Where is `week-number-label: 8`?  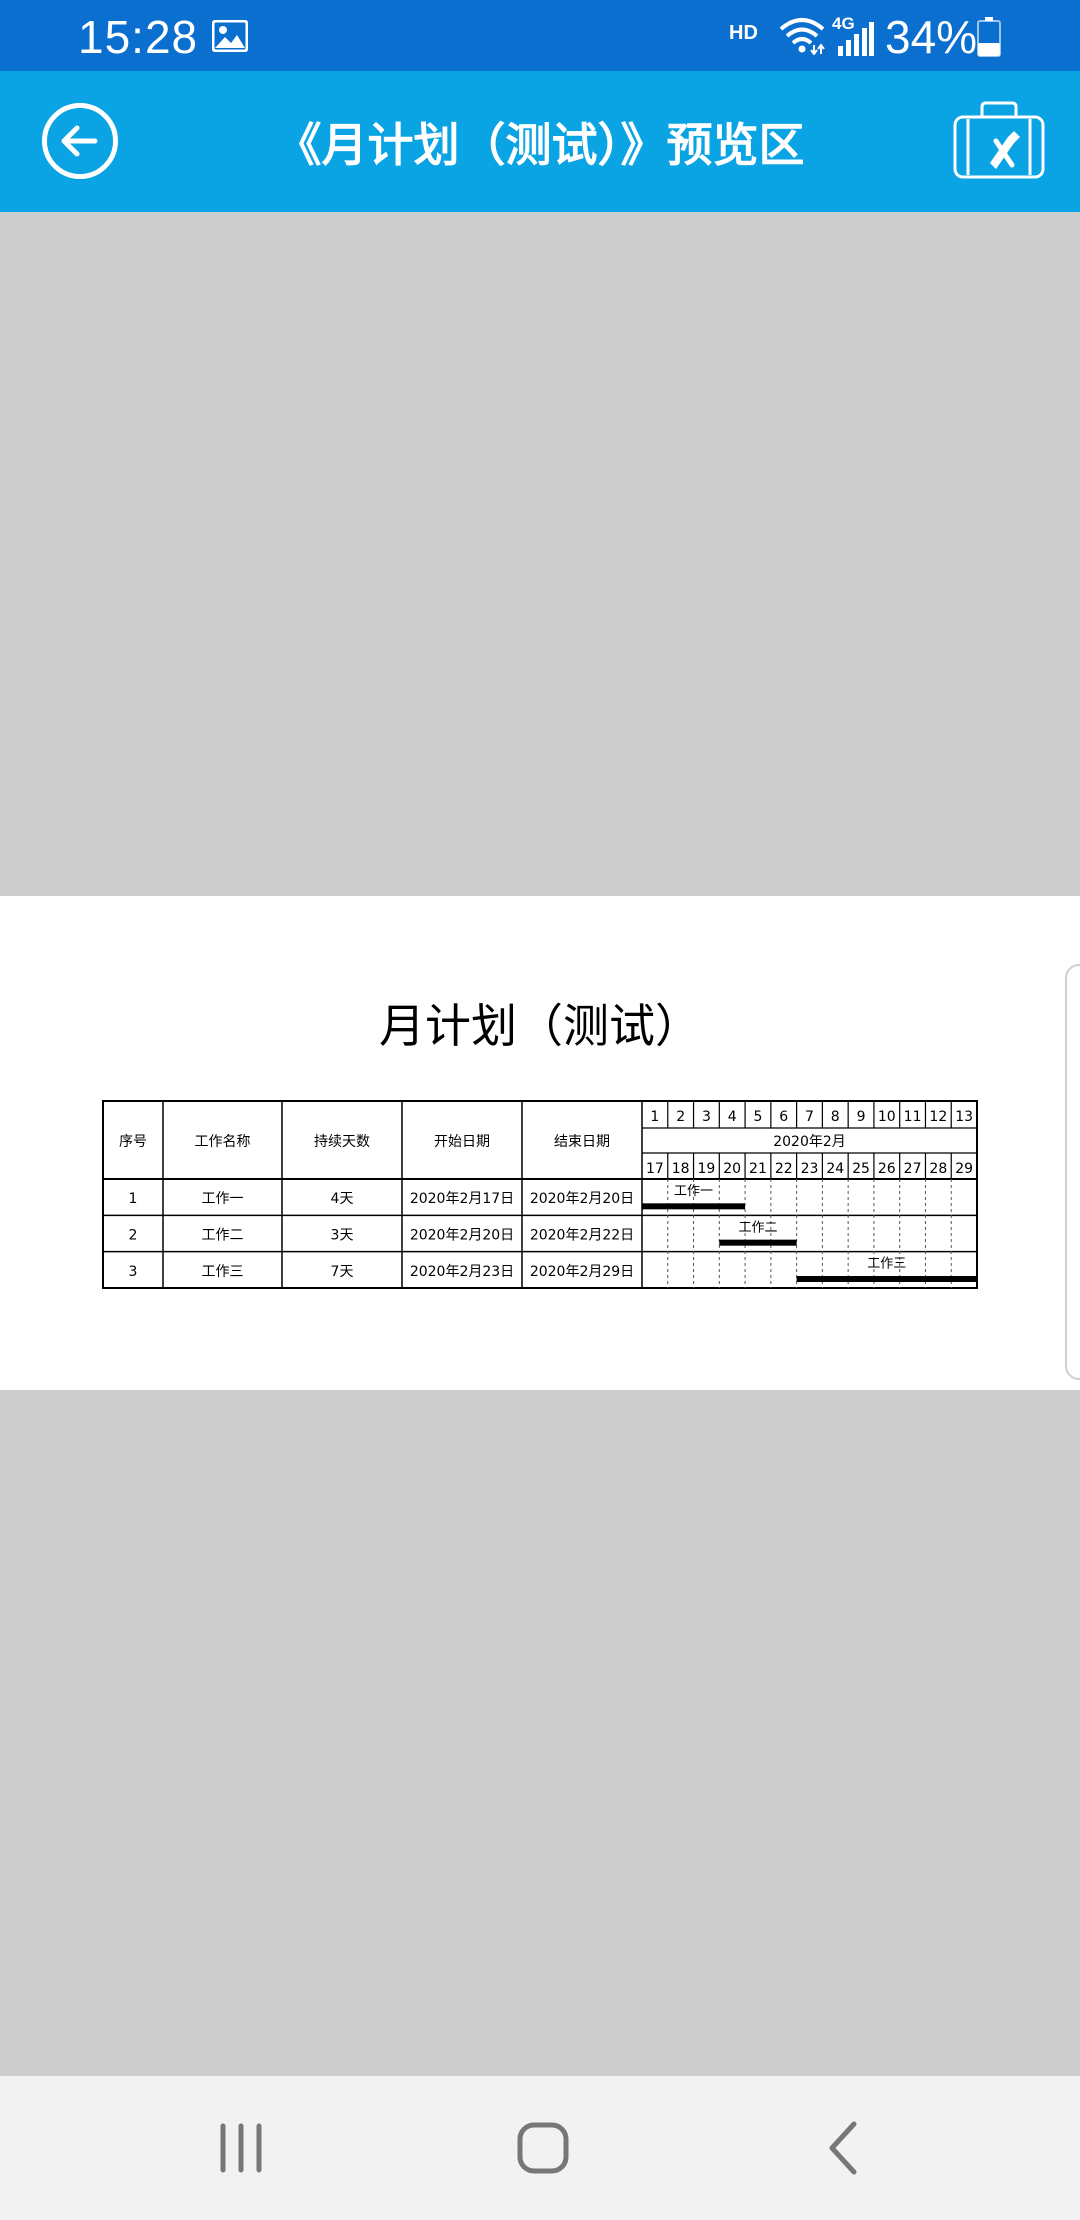
week-number-label: 8 is located at coordinates (835, 1117).